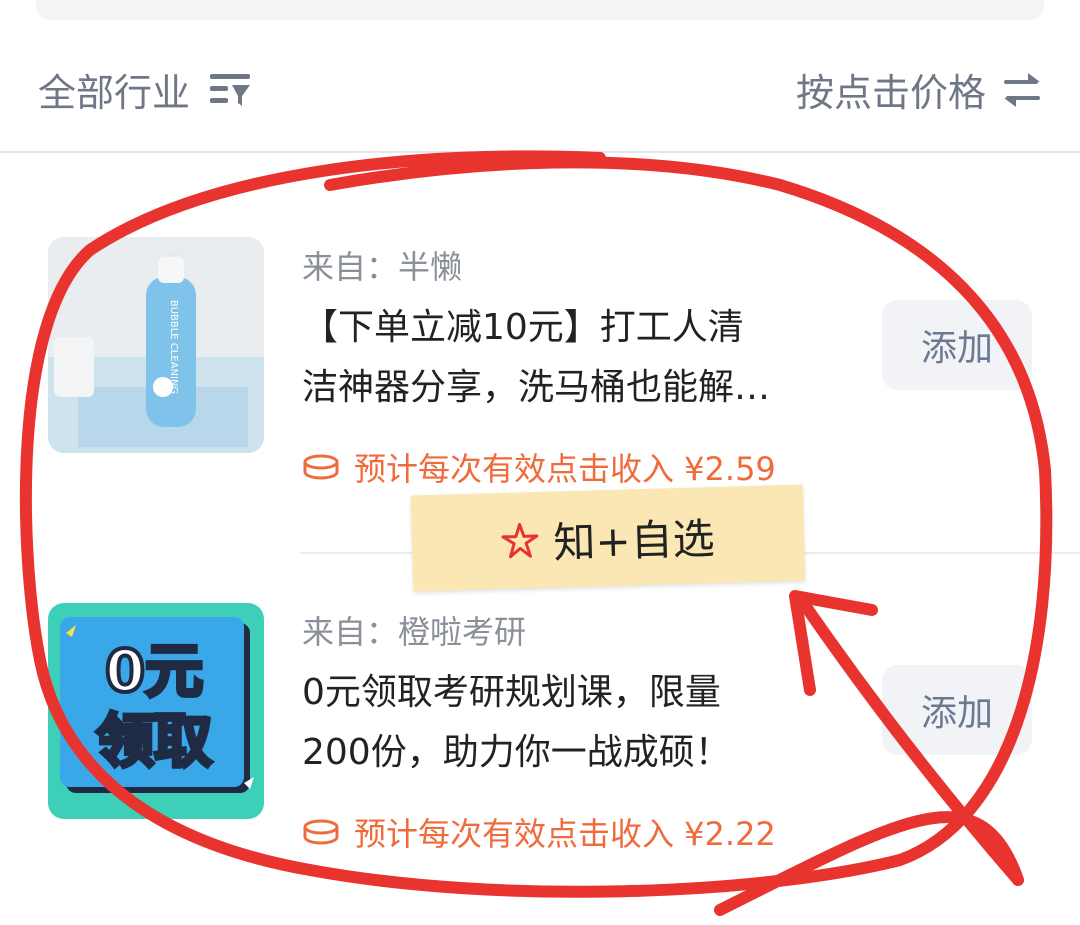  I want to click on estimated-earnings: 预计每次有效点击收入 ¥2.59, so click(539, 467).